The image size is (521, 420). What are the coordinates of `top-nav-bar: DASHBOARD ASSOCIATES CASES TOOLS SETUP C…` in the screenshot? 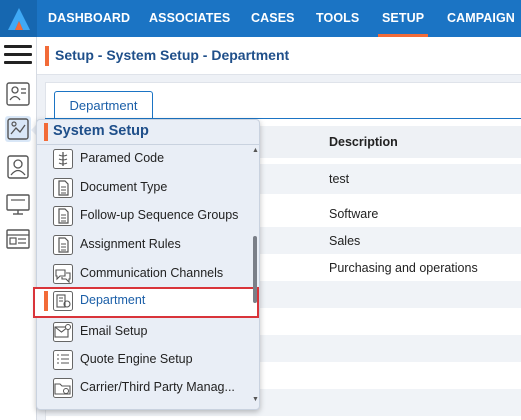 It's located at (260, 18).